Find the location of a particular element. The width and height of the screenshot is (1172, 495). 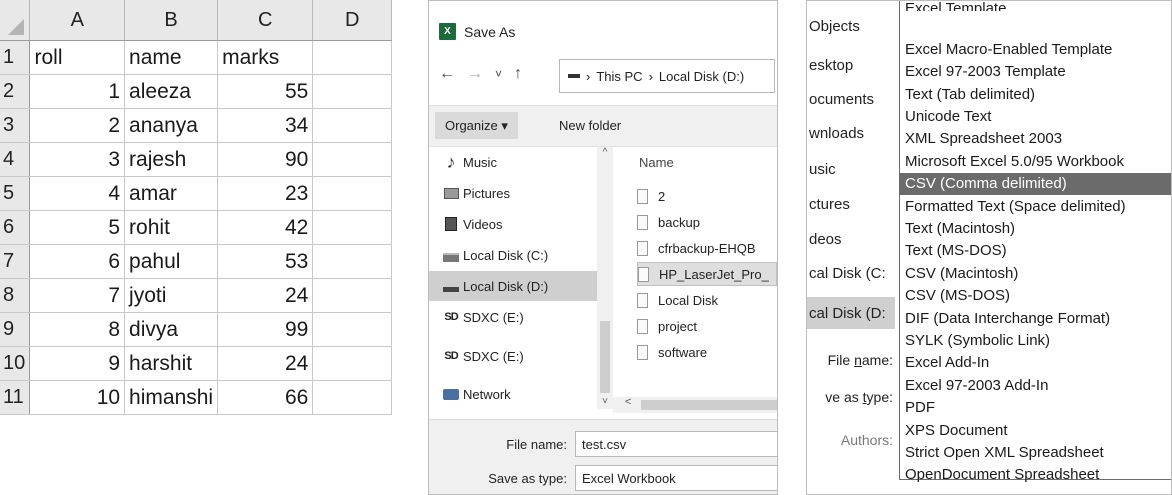

cell-roll: roll is located at coordinates (77, 57).